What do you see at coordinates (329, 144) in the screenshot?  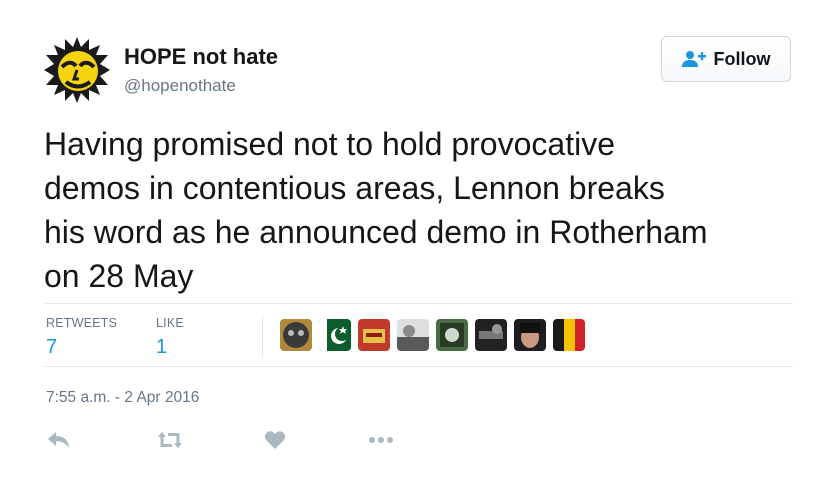 I see `tweet-text-line: Having promised not to hold provocative` at bounding box center [329, 144].